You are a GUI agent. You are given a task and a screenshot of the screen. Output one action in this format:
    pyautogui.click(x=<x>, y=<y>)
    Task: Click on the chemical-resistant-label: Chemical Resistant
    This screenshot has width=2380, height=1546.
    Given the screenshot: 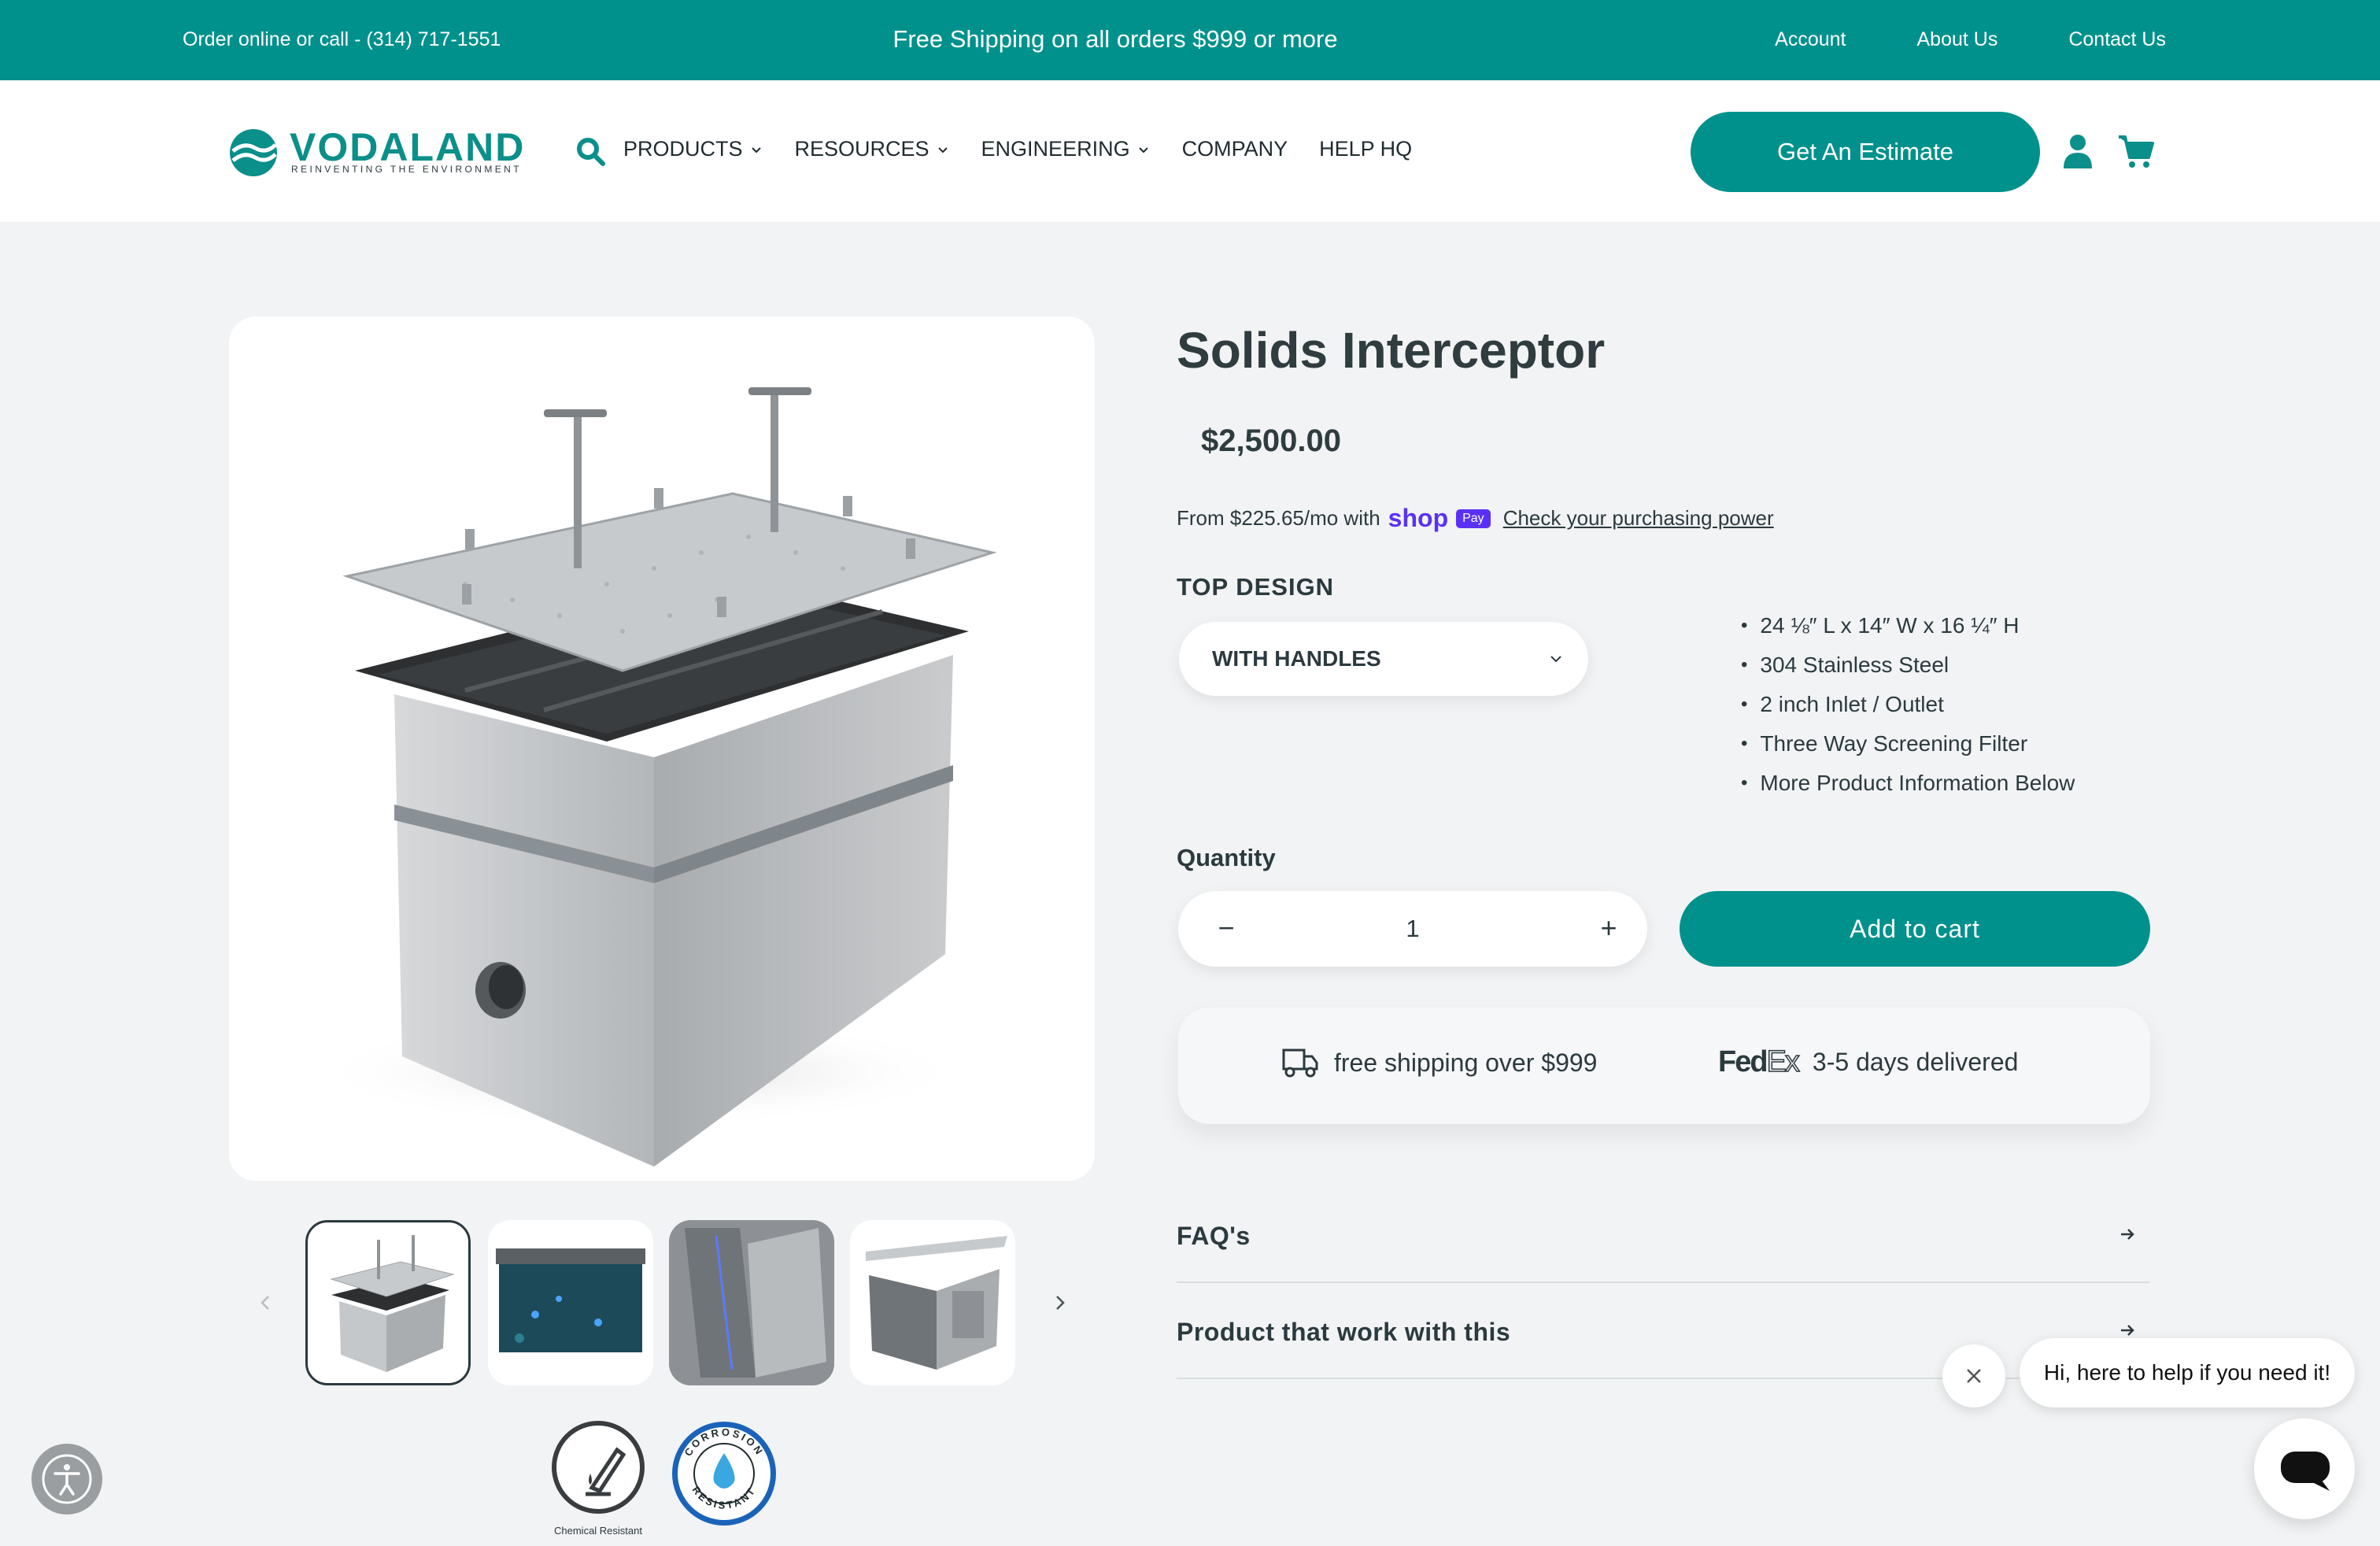 What is the action you would take?
    pyautogui.click(x=598, y=1531)
    